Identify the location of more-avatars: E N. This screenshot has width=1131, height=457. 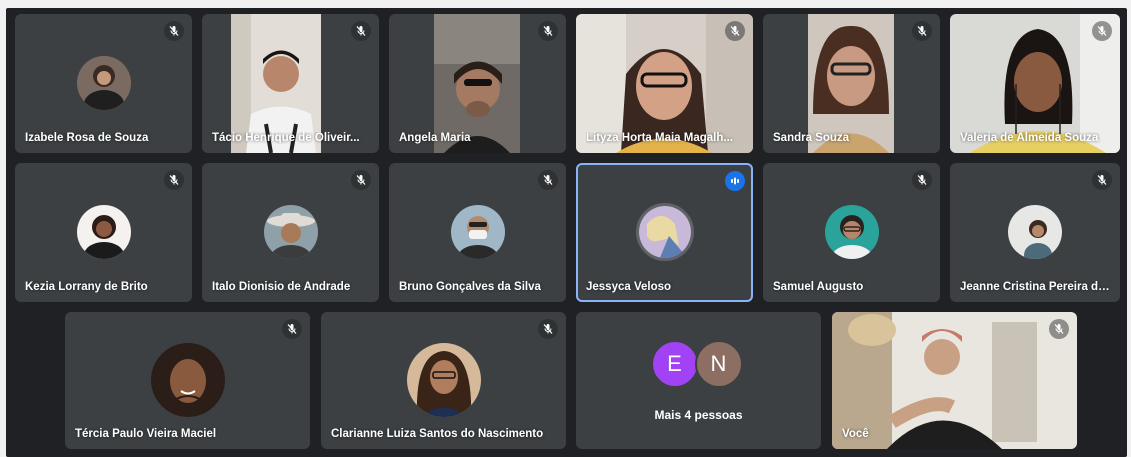
(698, 364).